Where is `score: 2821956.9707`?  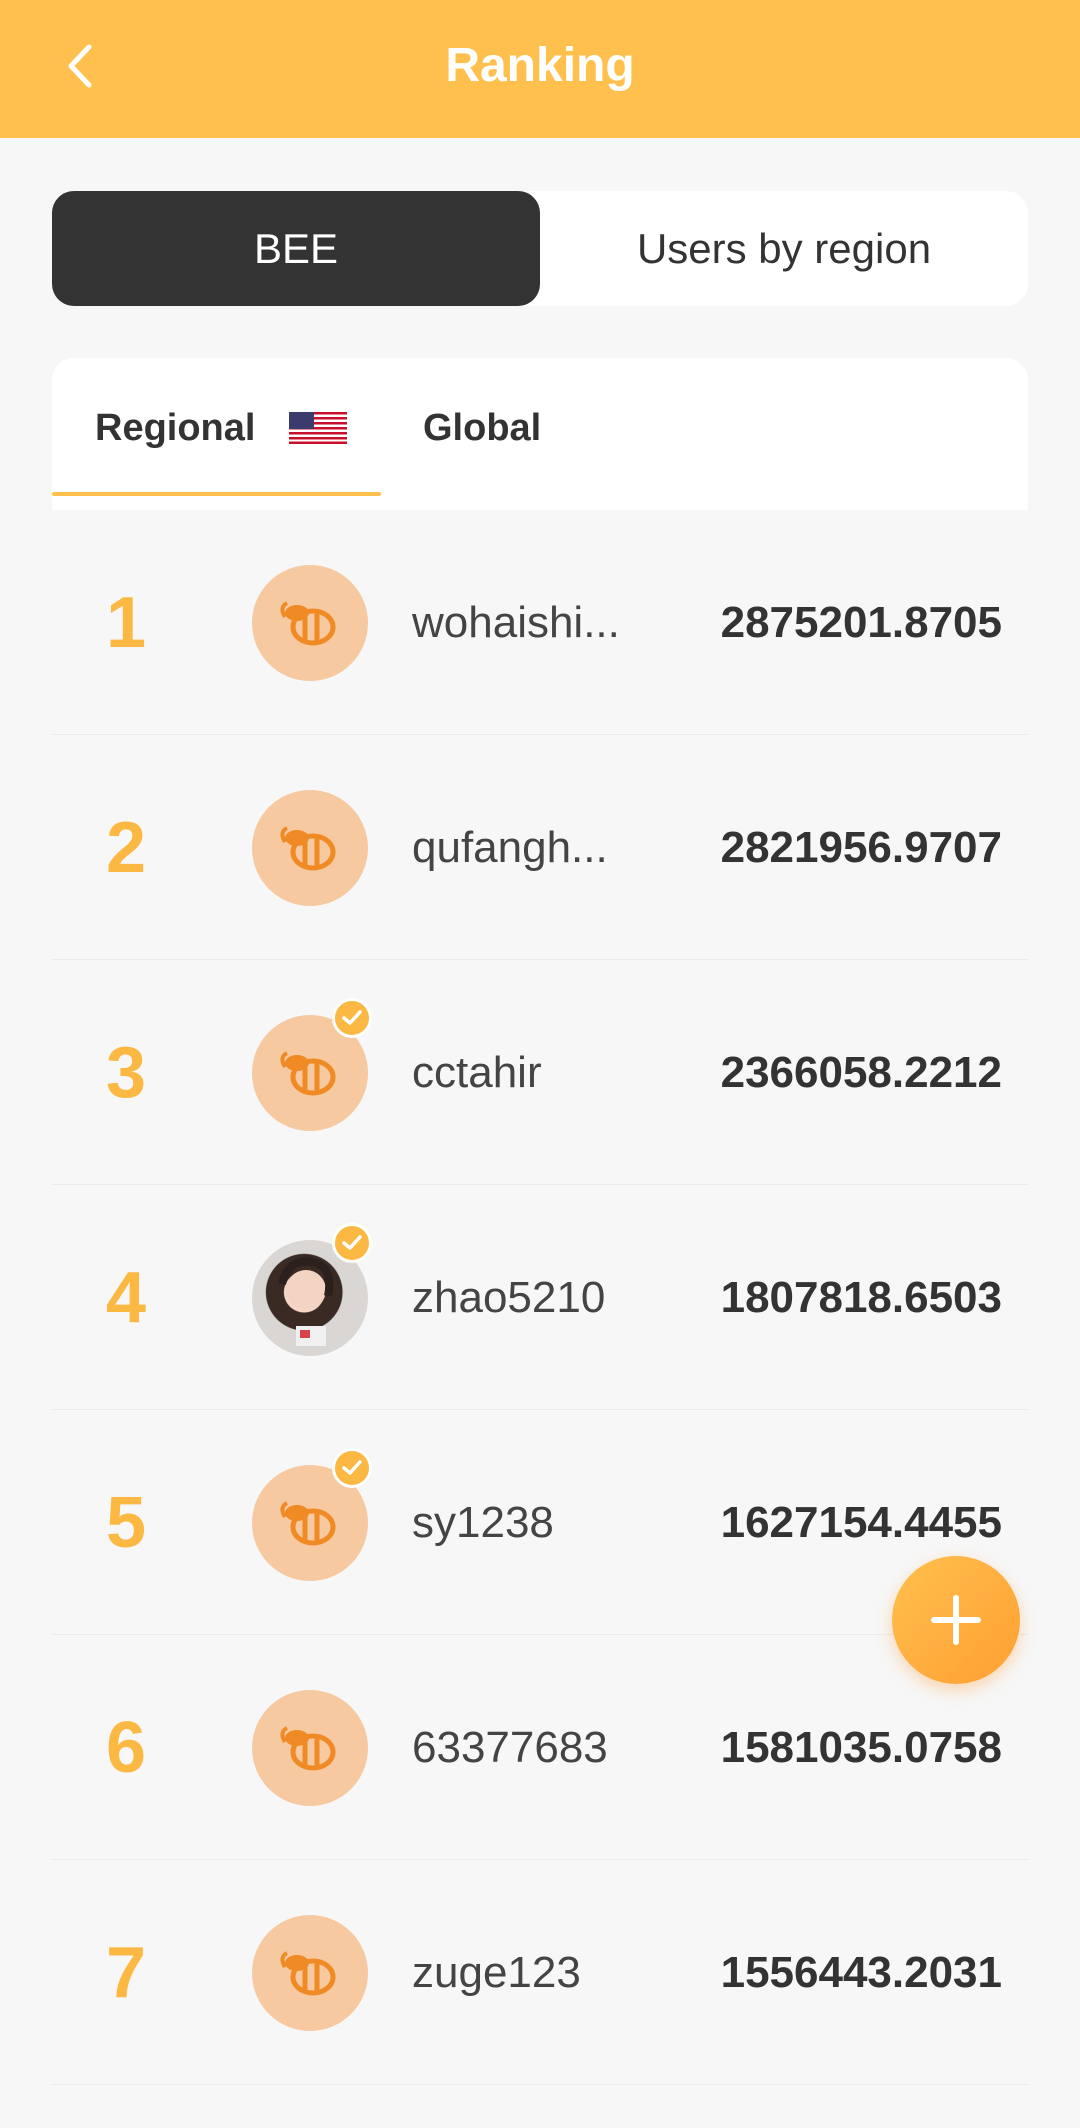
score: 2821956.9707 is located at coordinates (861, 847).